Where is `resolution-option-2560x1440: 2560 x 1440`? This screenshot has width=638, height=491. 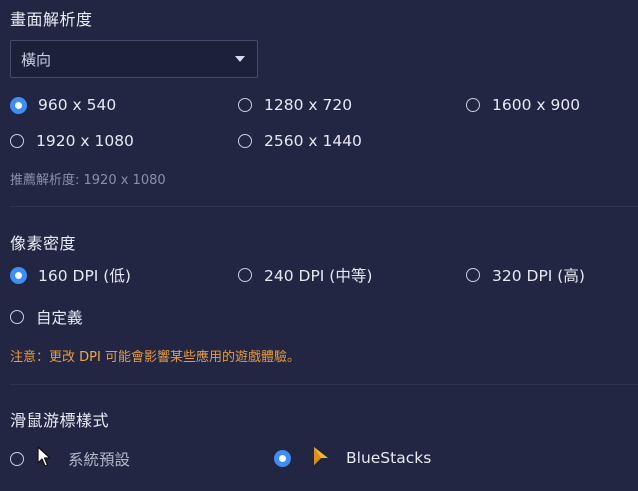
resolution-option-2560x1440: 2560 x 1440 is located at coordinates (300, 141).